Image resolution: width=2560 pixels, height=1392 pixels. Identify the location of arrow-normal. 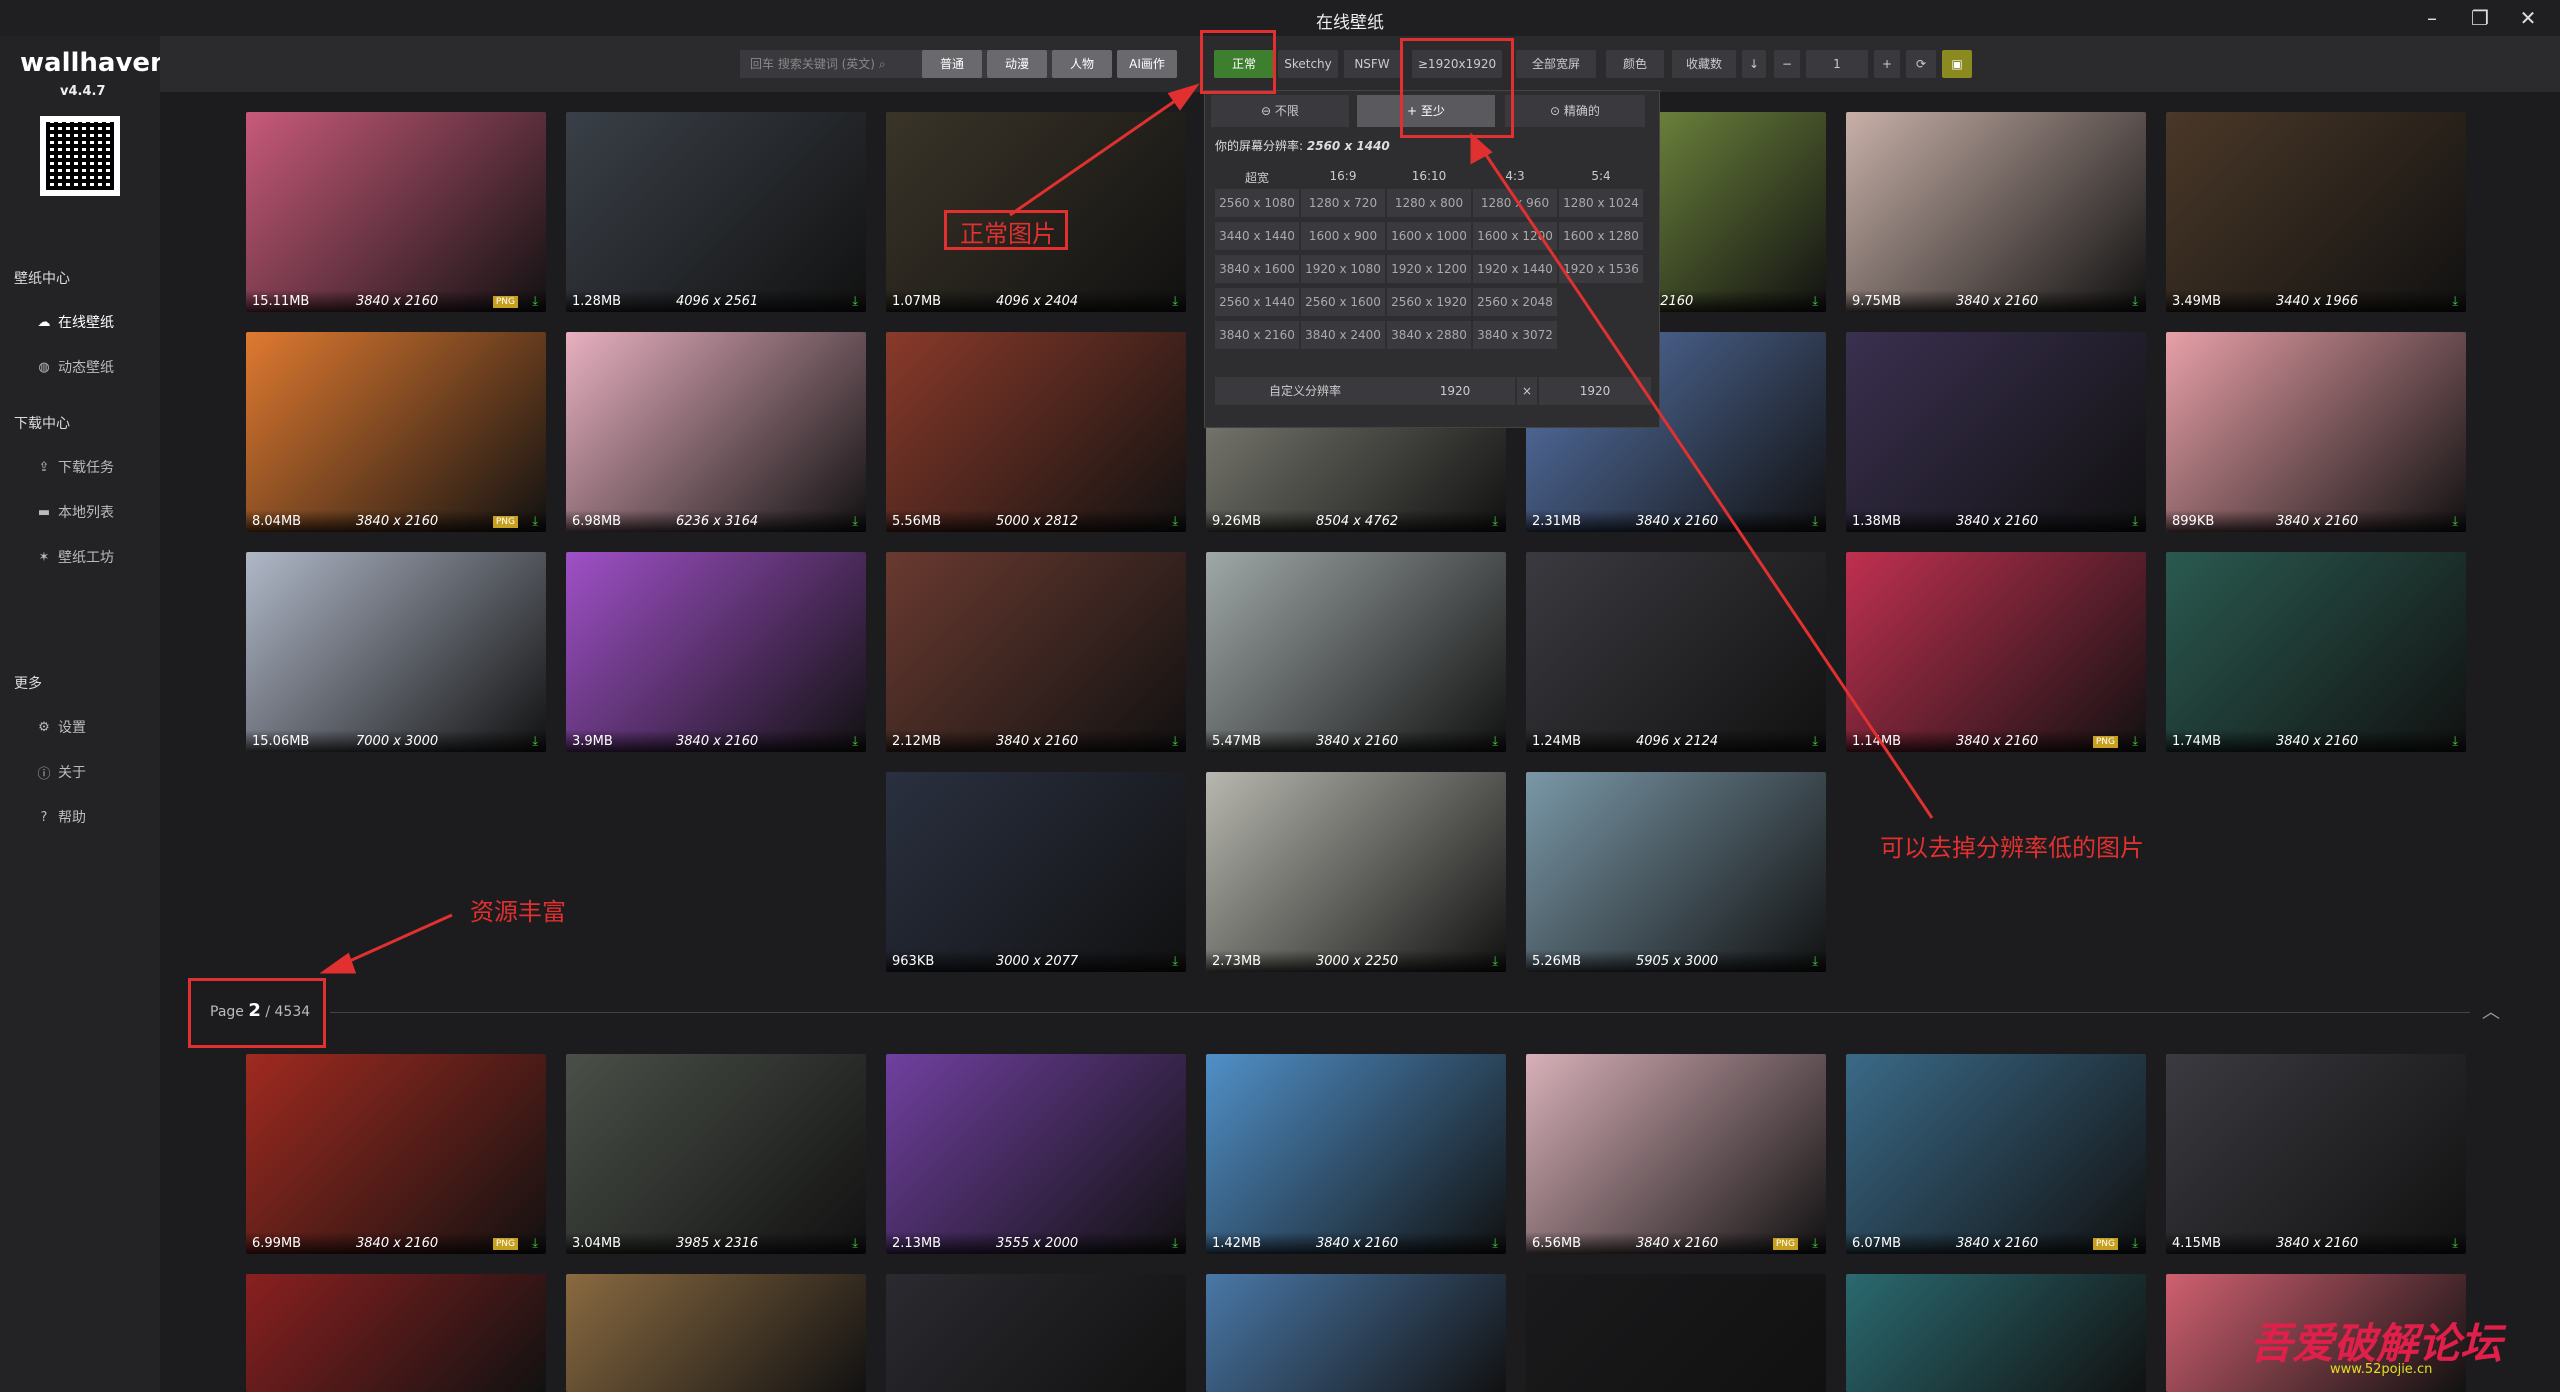
(1099, 153).